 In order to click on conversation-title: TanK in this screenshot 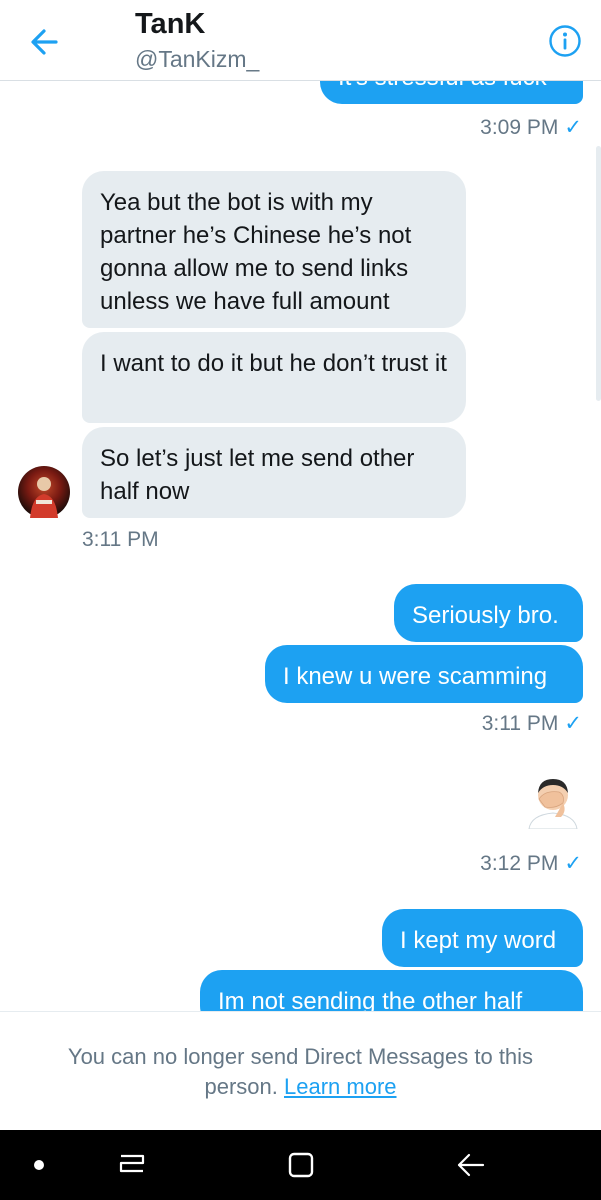, I will do `click(170, 24)`.